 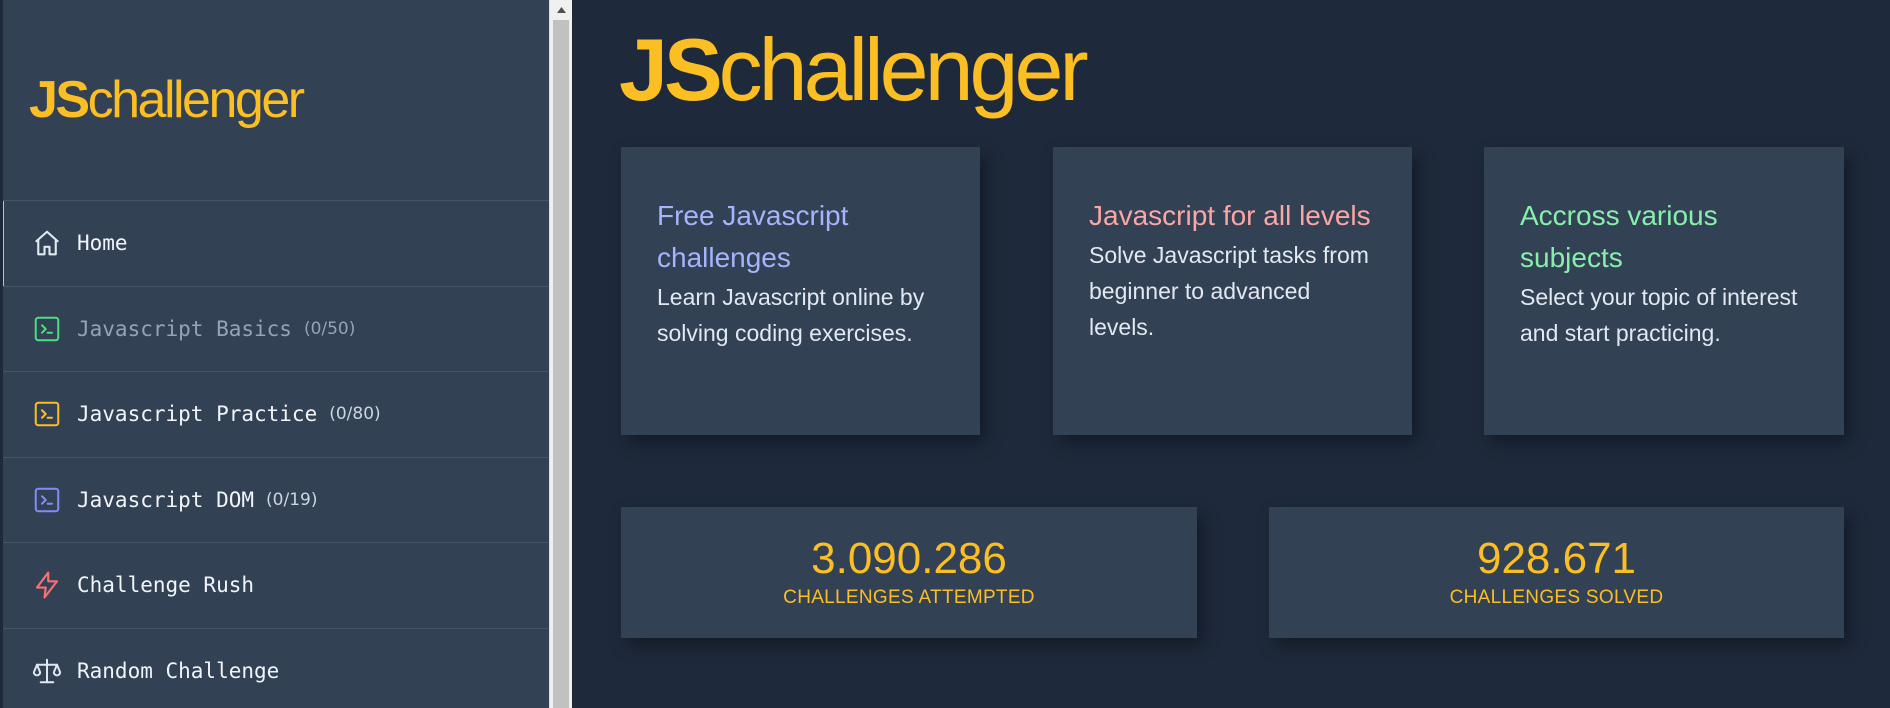 I want to click on sidebar-item-challenge-rush: Challenge Rush, so click(x=276, y=585).